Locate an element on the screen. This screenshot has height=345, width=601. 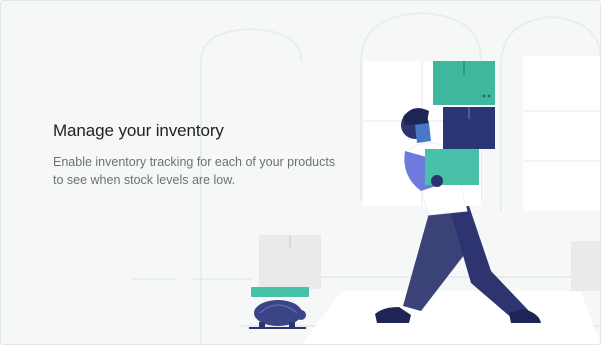
window-right is located at coordinates (561, 133).